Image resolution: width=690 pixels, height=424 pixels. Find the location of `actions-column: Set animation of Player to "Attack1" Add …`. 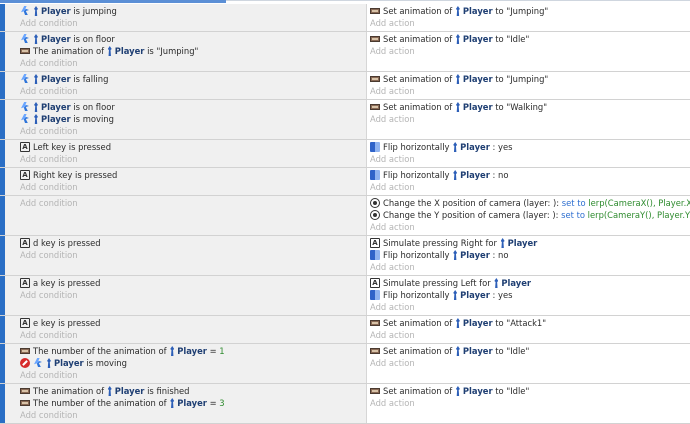

actions-column: Set animation of Player to "Attack1" Add … is located at coordinates (528, 329).